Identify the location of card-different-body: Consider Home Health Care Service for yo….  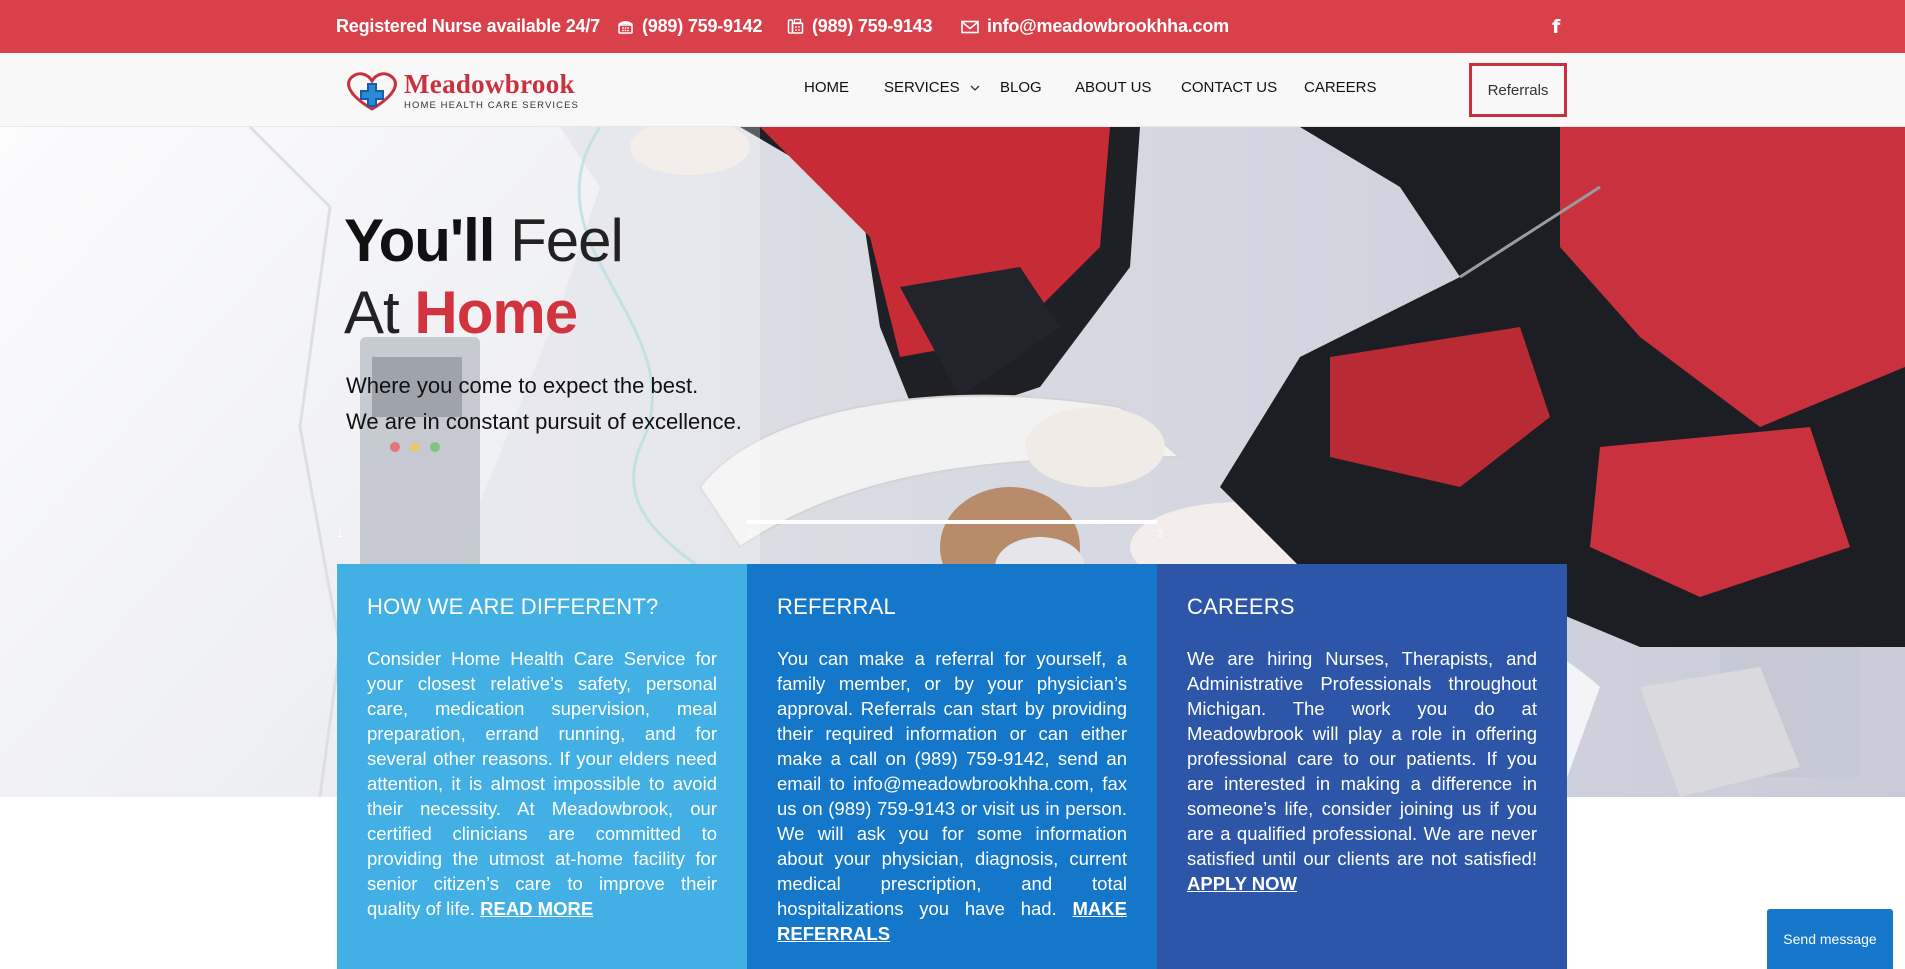
(542, 783).